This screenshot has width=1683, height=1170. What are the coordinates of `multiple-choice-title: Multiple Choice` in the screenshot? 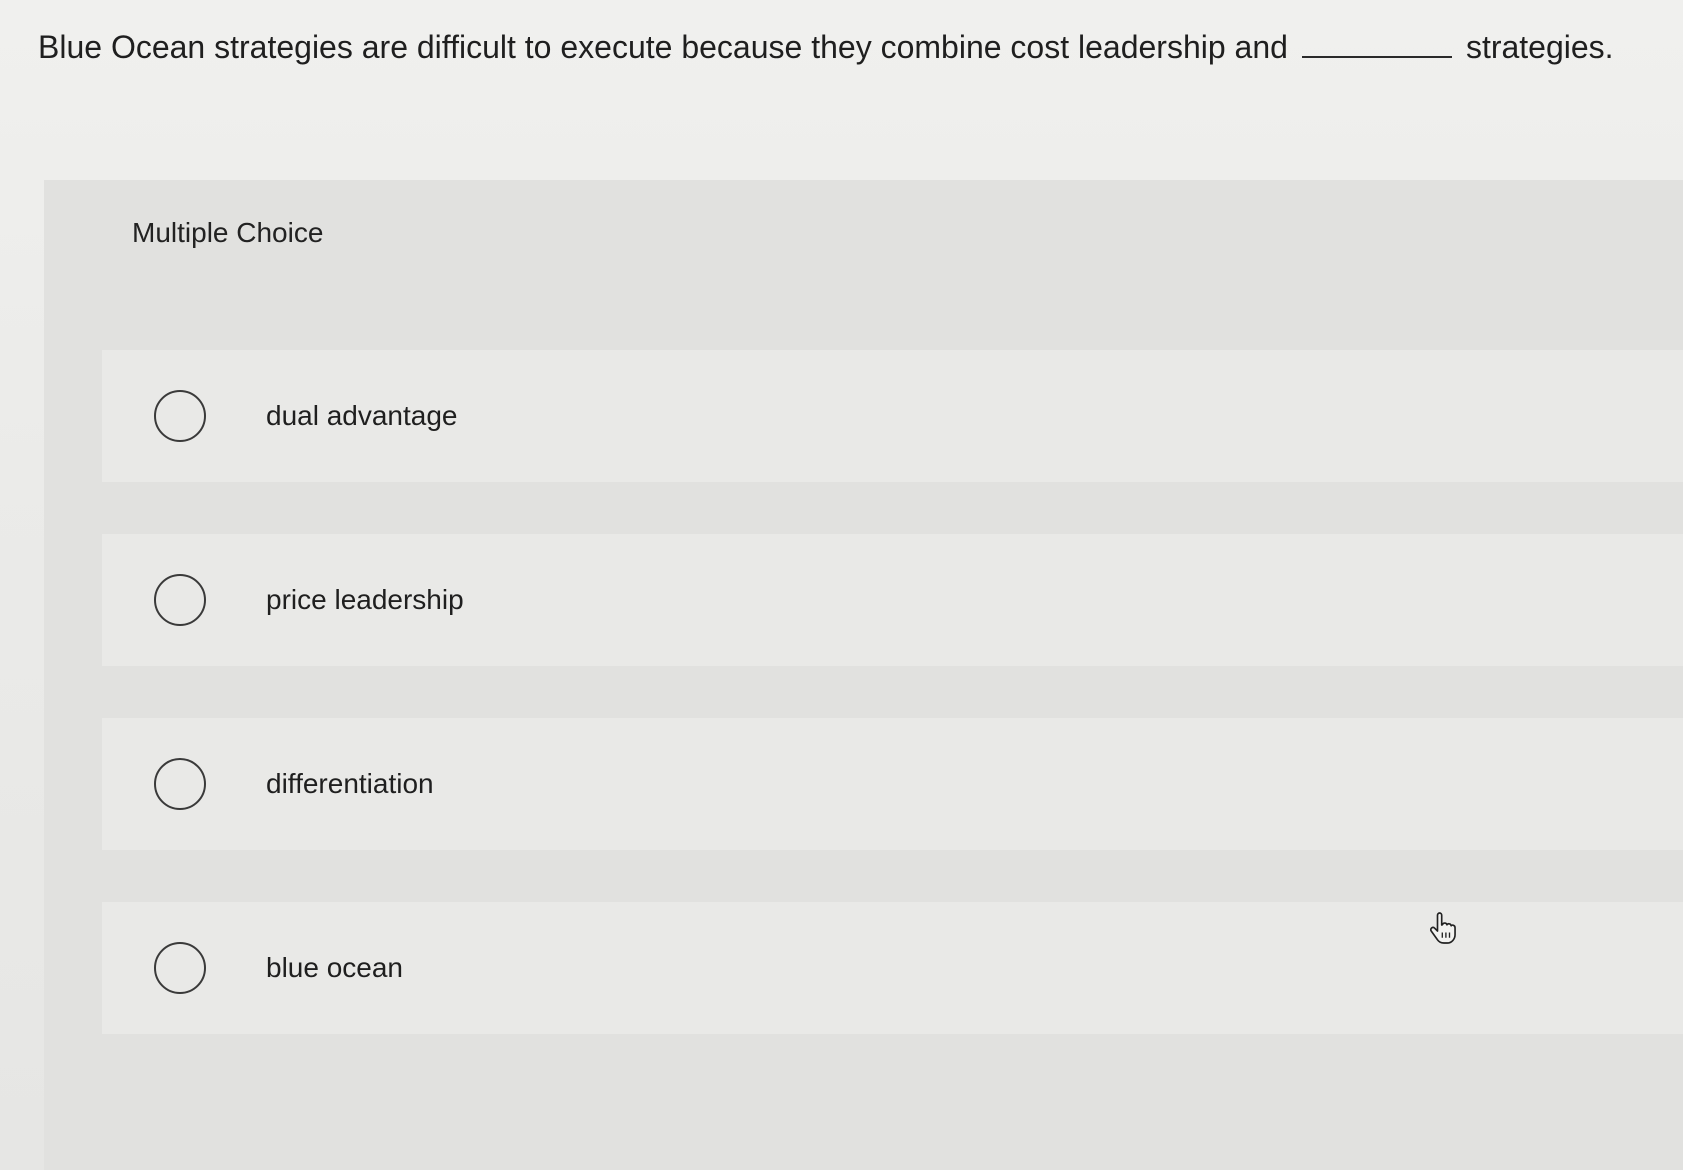 It's located at (228, 232).